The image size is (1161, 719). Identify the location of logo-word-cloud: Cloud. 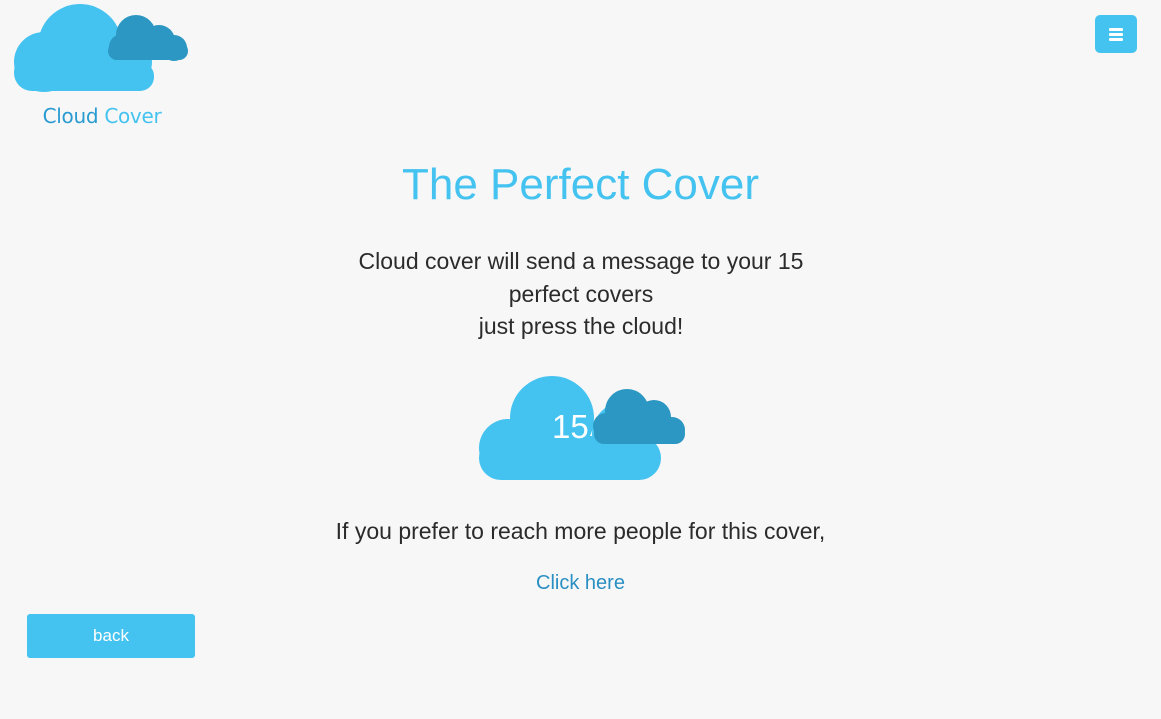
(70, 116).